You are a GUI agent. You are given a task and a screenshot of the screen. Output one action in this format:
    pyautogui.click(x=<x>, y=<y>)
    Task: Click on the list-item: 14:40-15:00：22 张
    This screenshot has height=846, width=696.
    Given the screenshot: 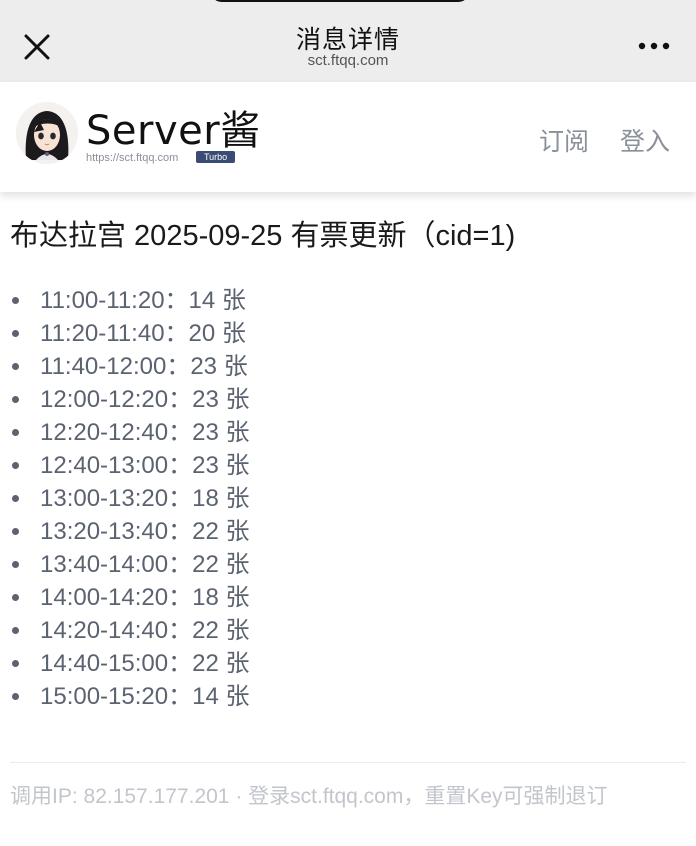 What is the action you would take?
    pyautogui.click(x=124, y=663)
    